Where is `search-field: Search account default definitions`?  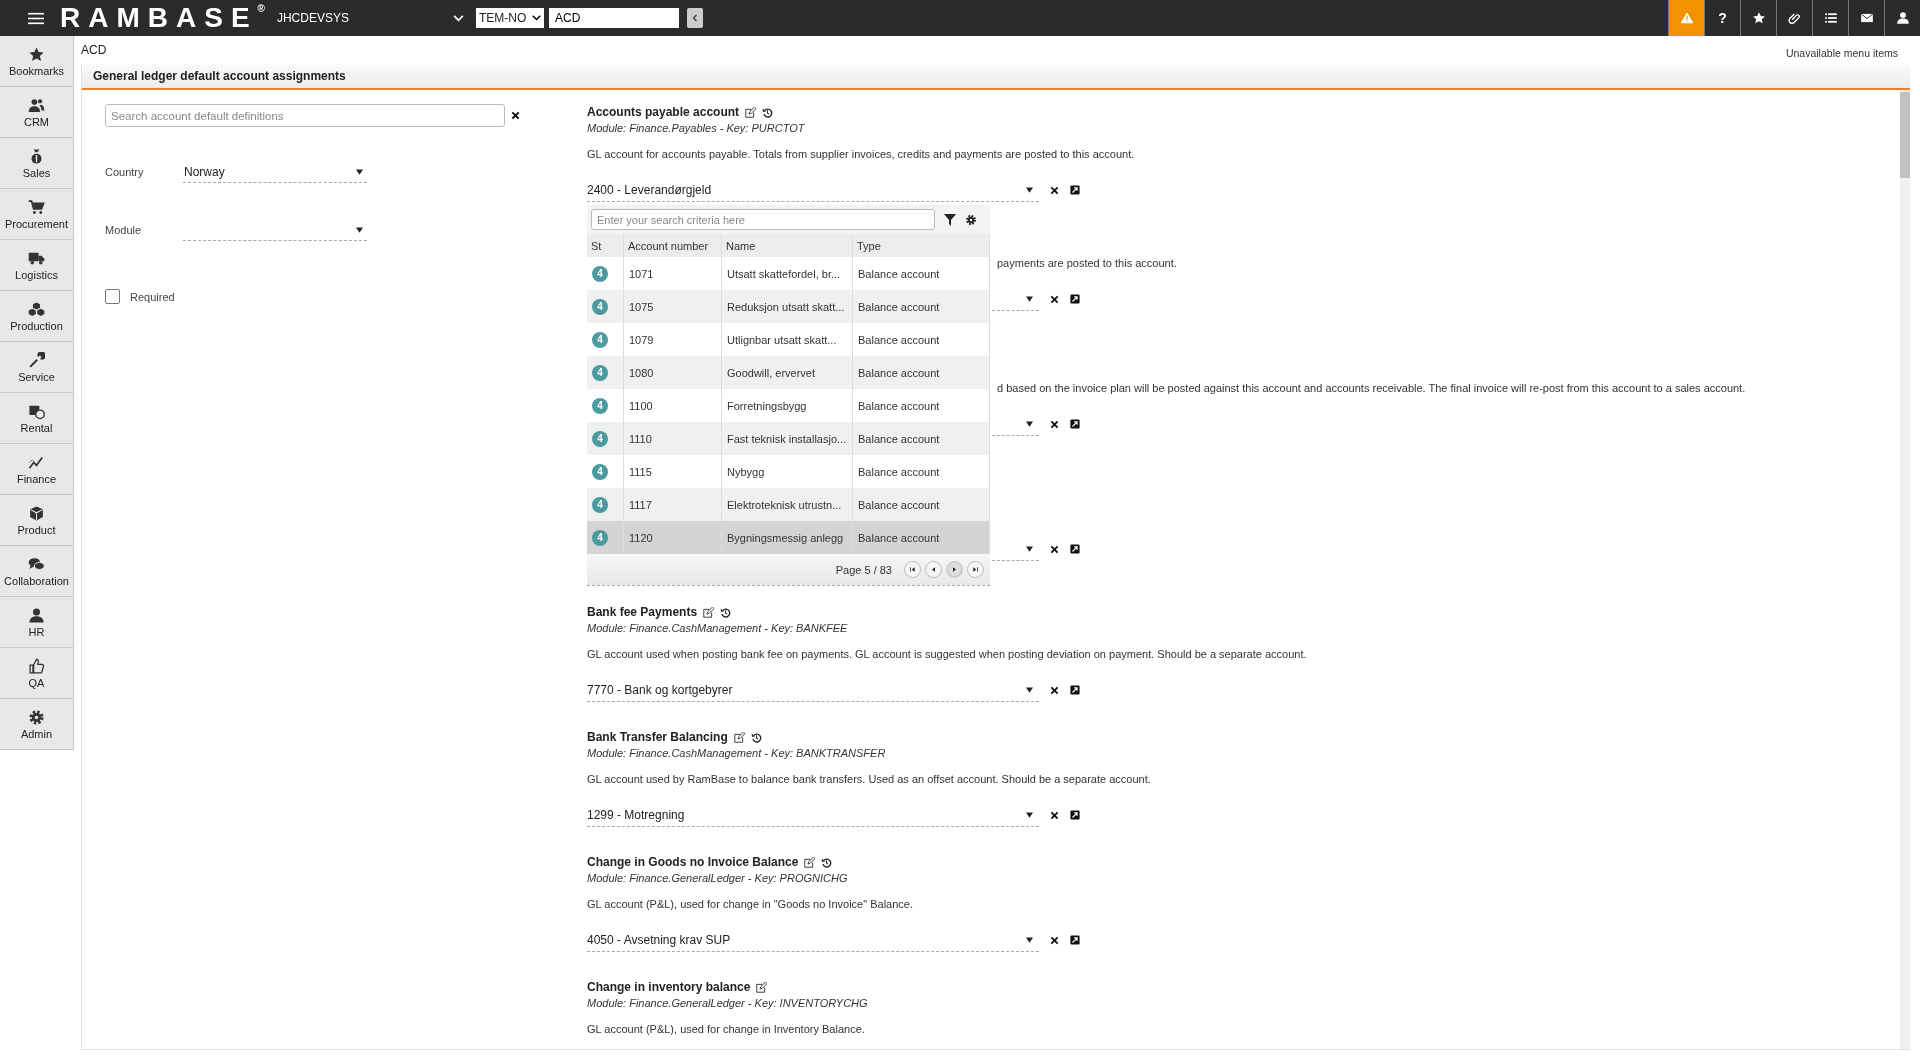
search-field: Search account default definitions is located at coordinates (305, 115).